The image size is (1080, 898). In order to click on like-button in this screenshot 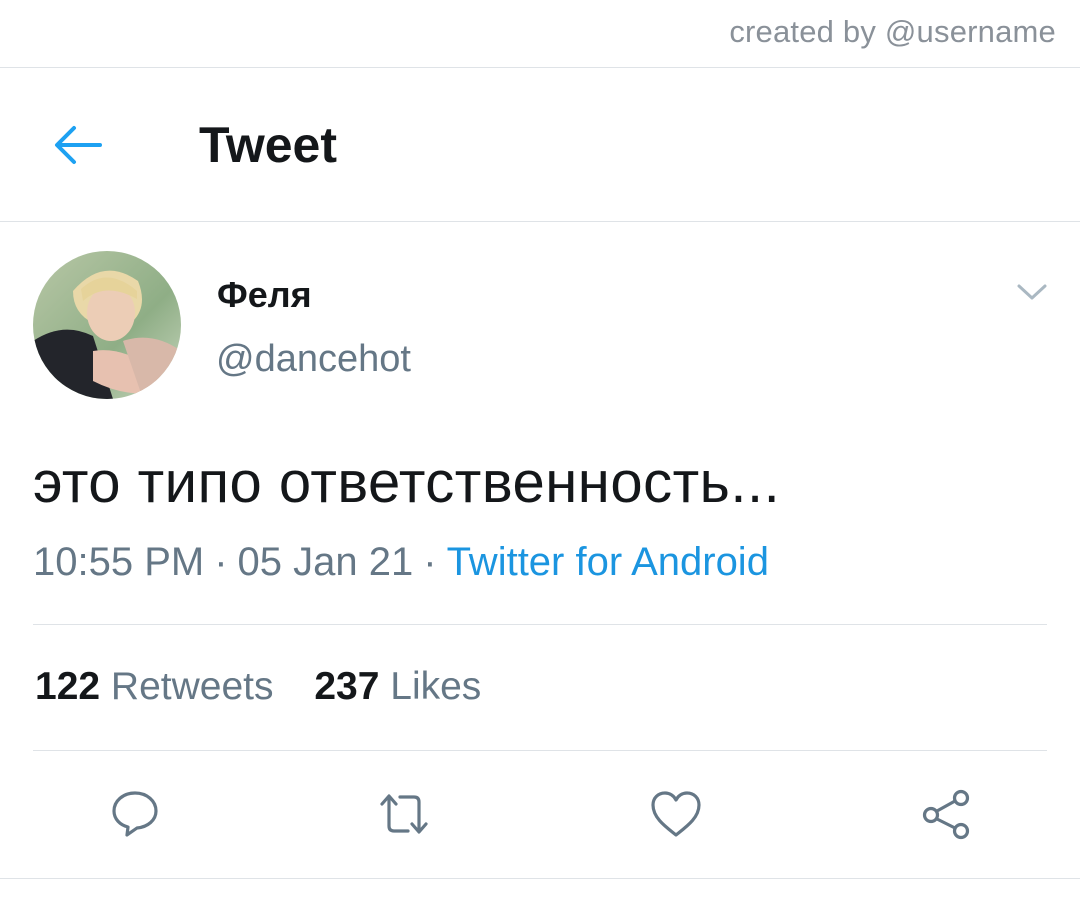, I will do `click(676, 814)`.